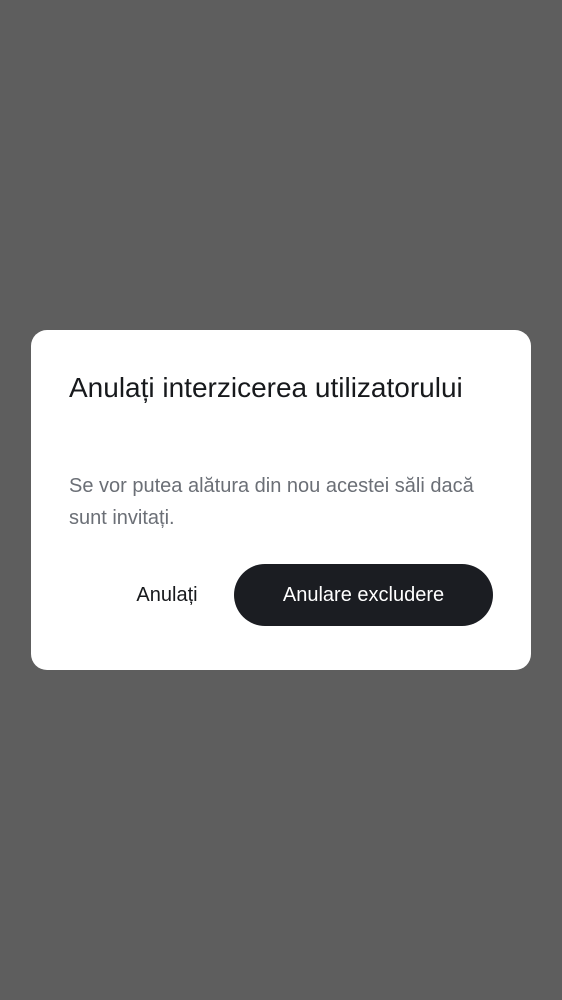  I want to click on cancel-button: Anulați, so click(167, 595).